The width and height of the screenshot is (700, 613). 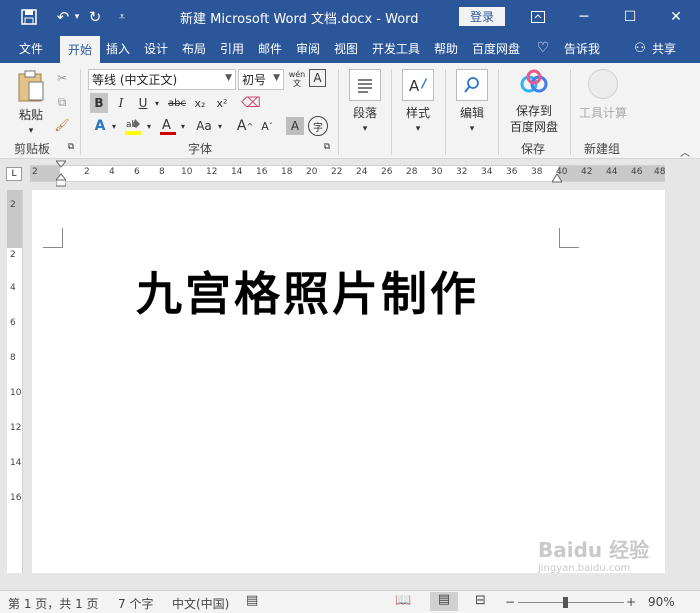 What do you see at coordinates (318, 126) in the screenshot?
I see `enclose-characters-button: 字` at bounding box center [318, 126].